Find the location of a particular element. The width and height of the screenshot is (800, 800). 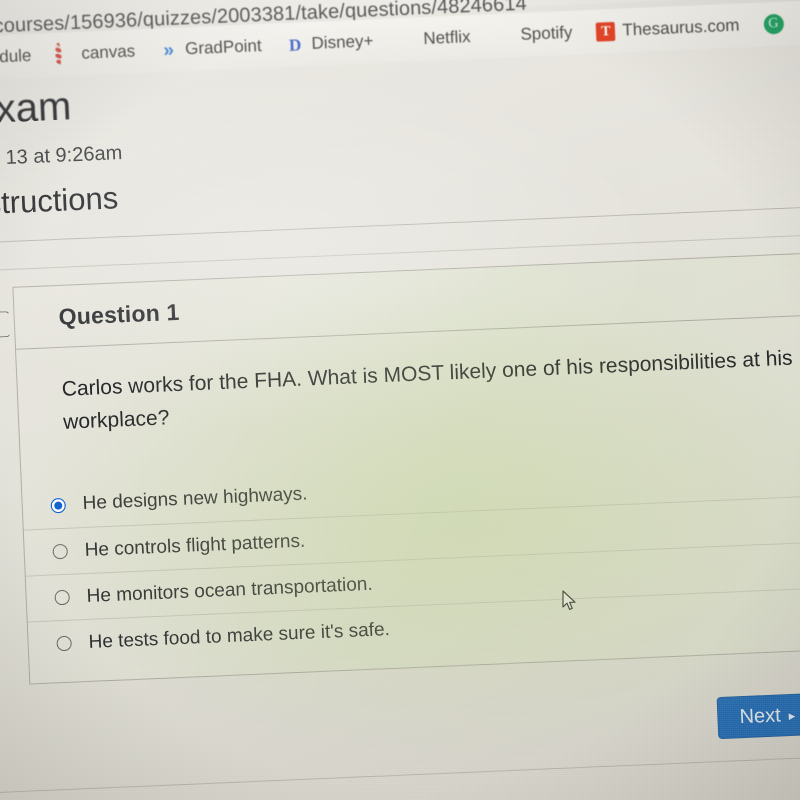

page-title: al Exam is located at coordinates (36, 109).